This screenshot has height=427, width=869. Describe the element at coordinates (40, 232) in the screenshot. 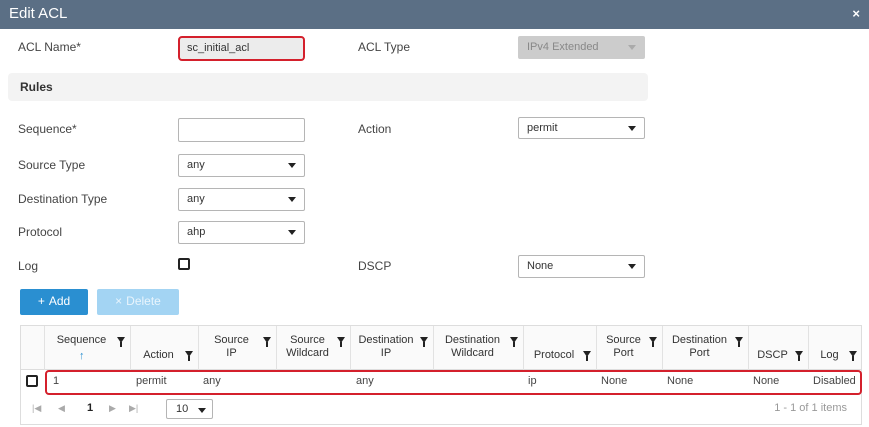

I see `protocol-label: Protocol` at that location.